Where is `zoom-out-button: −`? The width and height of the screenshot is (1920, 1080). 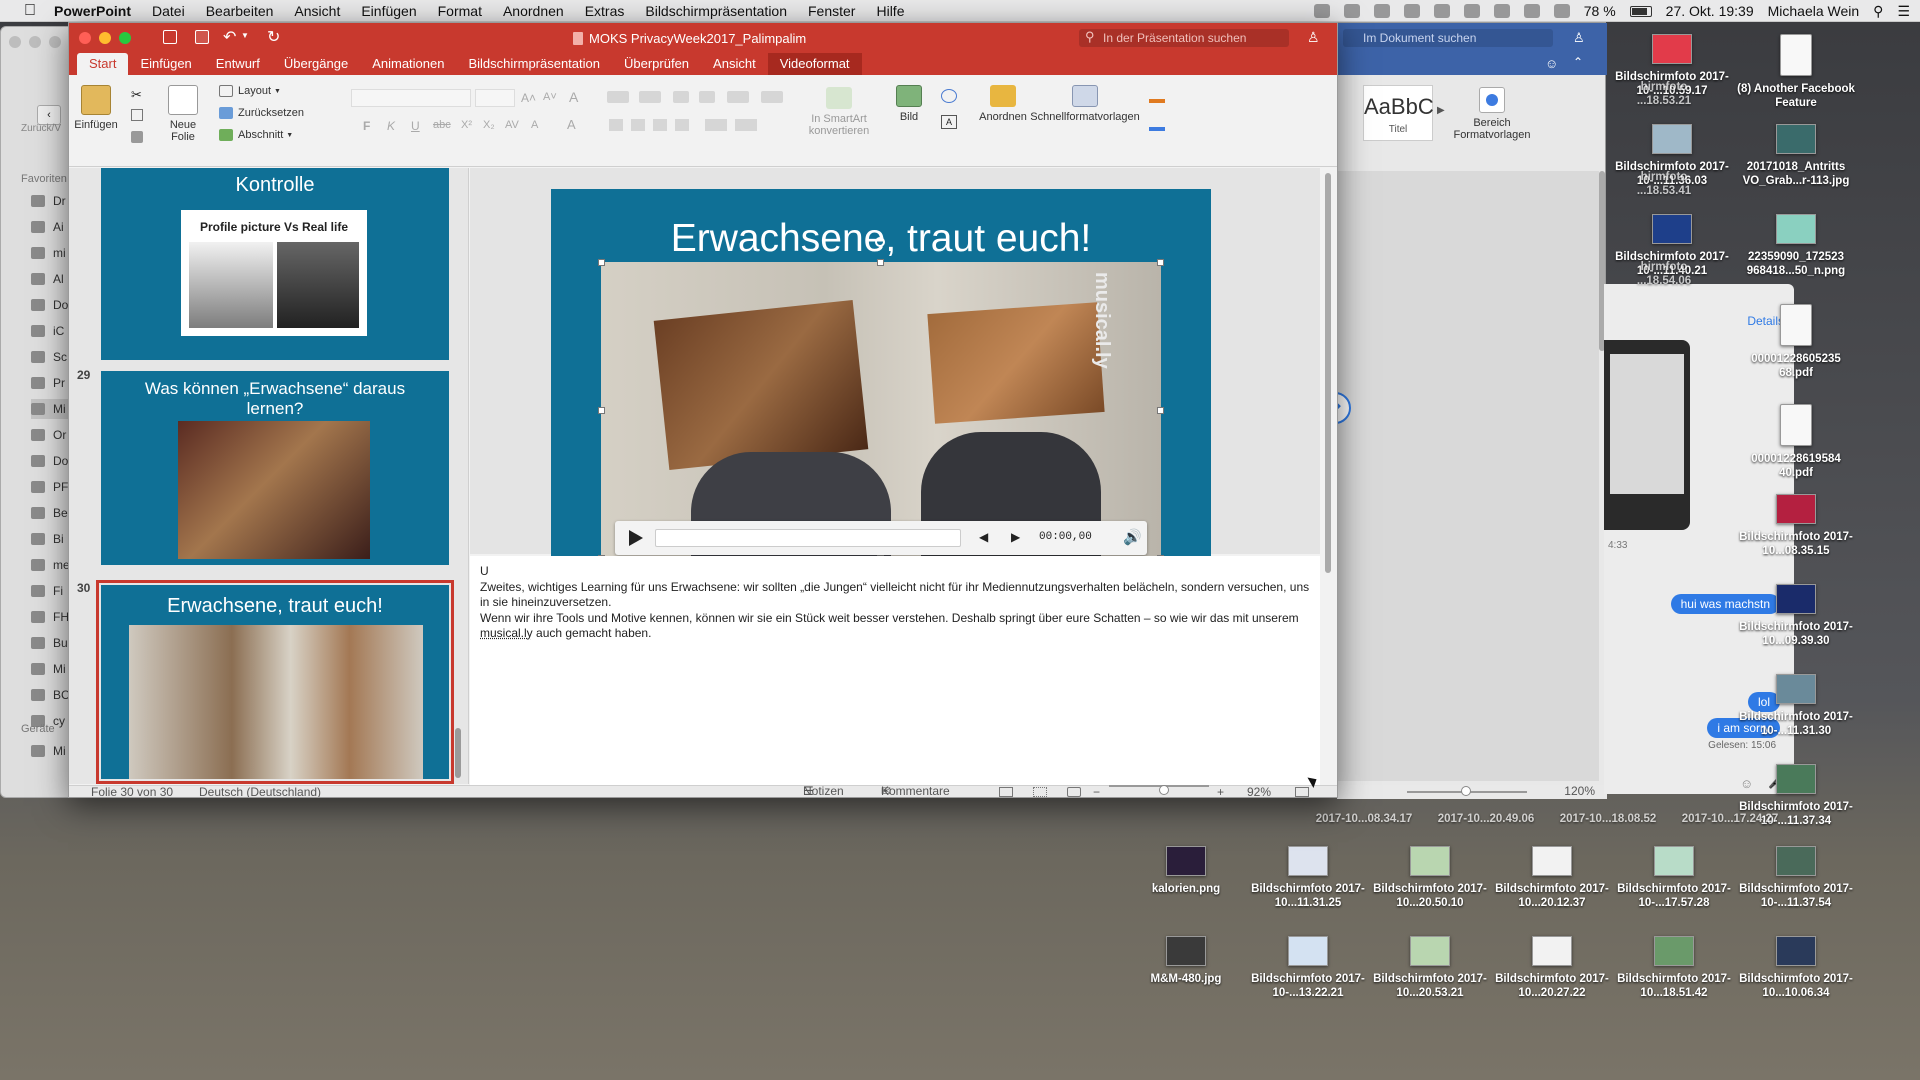
zoom-out-button: − is located at coordinates (1096, 791).